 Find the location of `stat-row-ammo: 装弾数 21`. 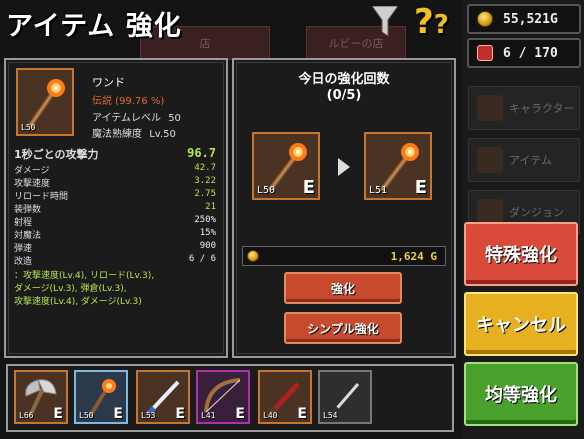

stat-row-ammo: 装弾数 21 is located at coordinates (115, 208).